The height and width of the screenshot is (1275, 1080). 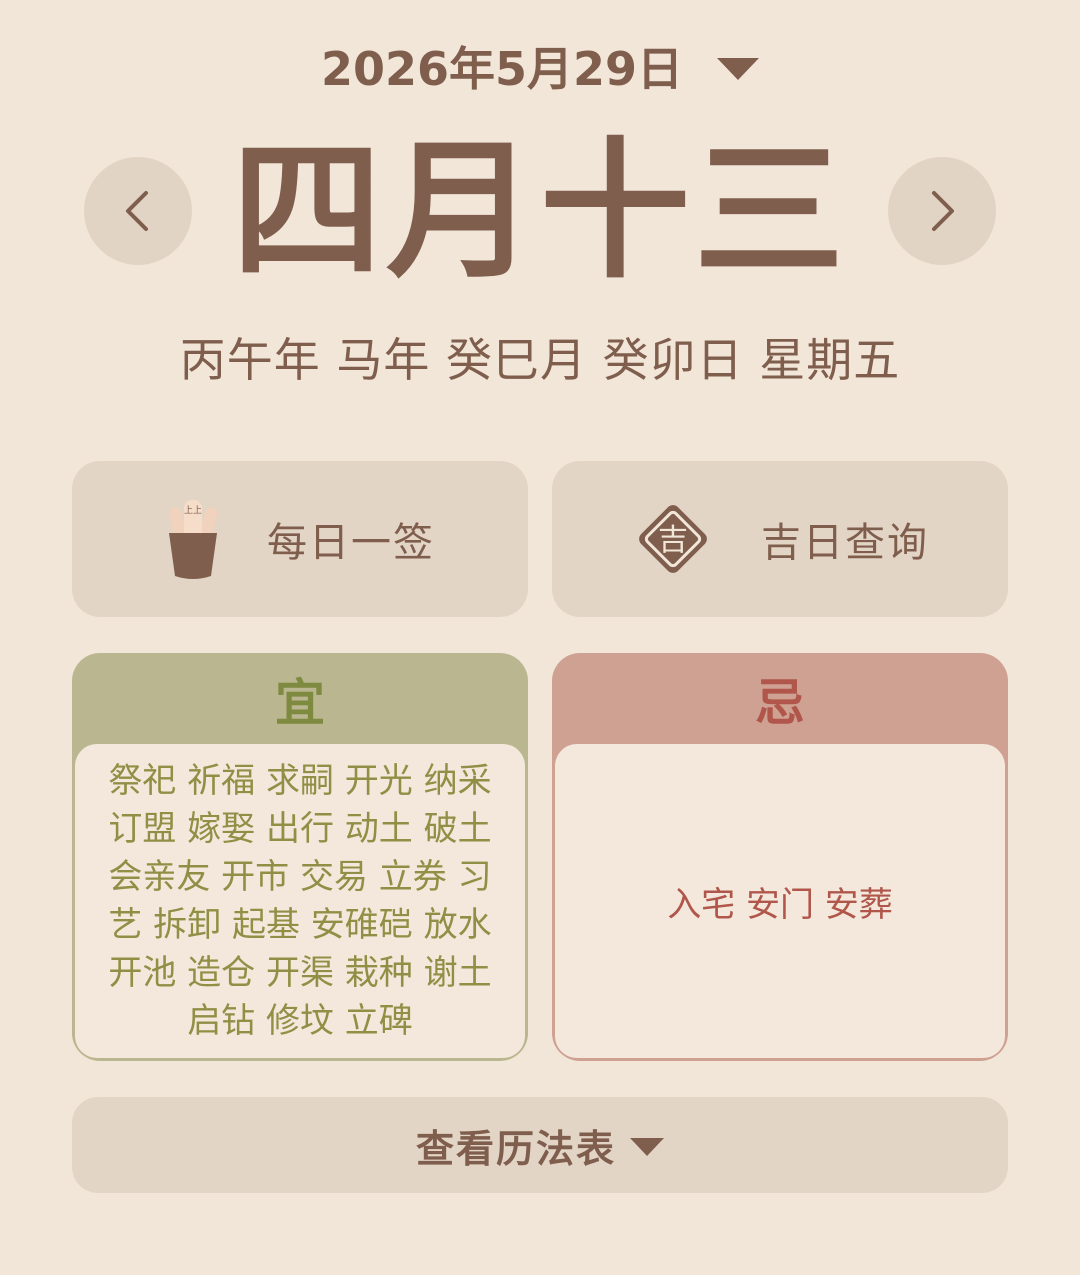 What do you see at coordinates (515, 1148) in the screenshot?
I see `view-calendar-label: 查看历法表` at bounding box center [515, 1148].